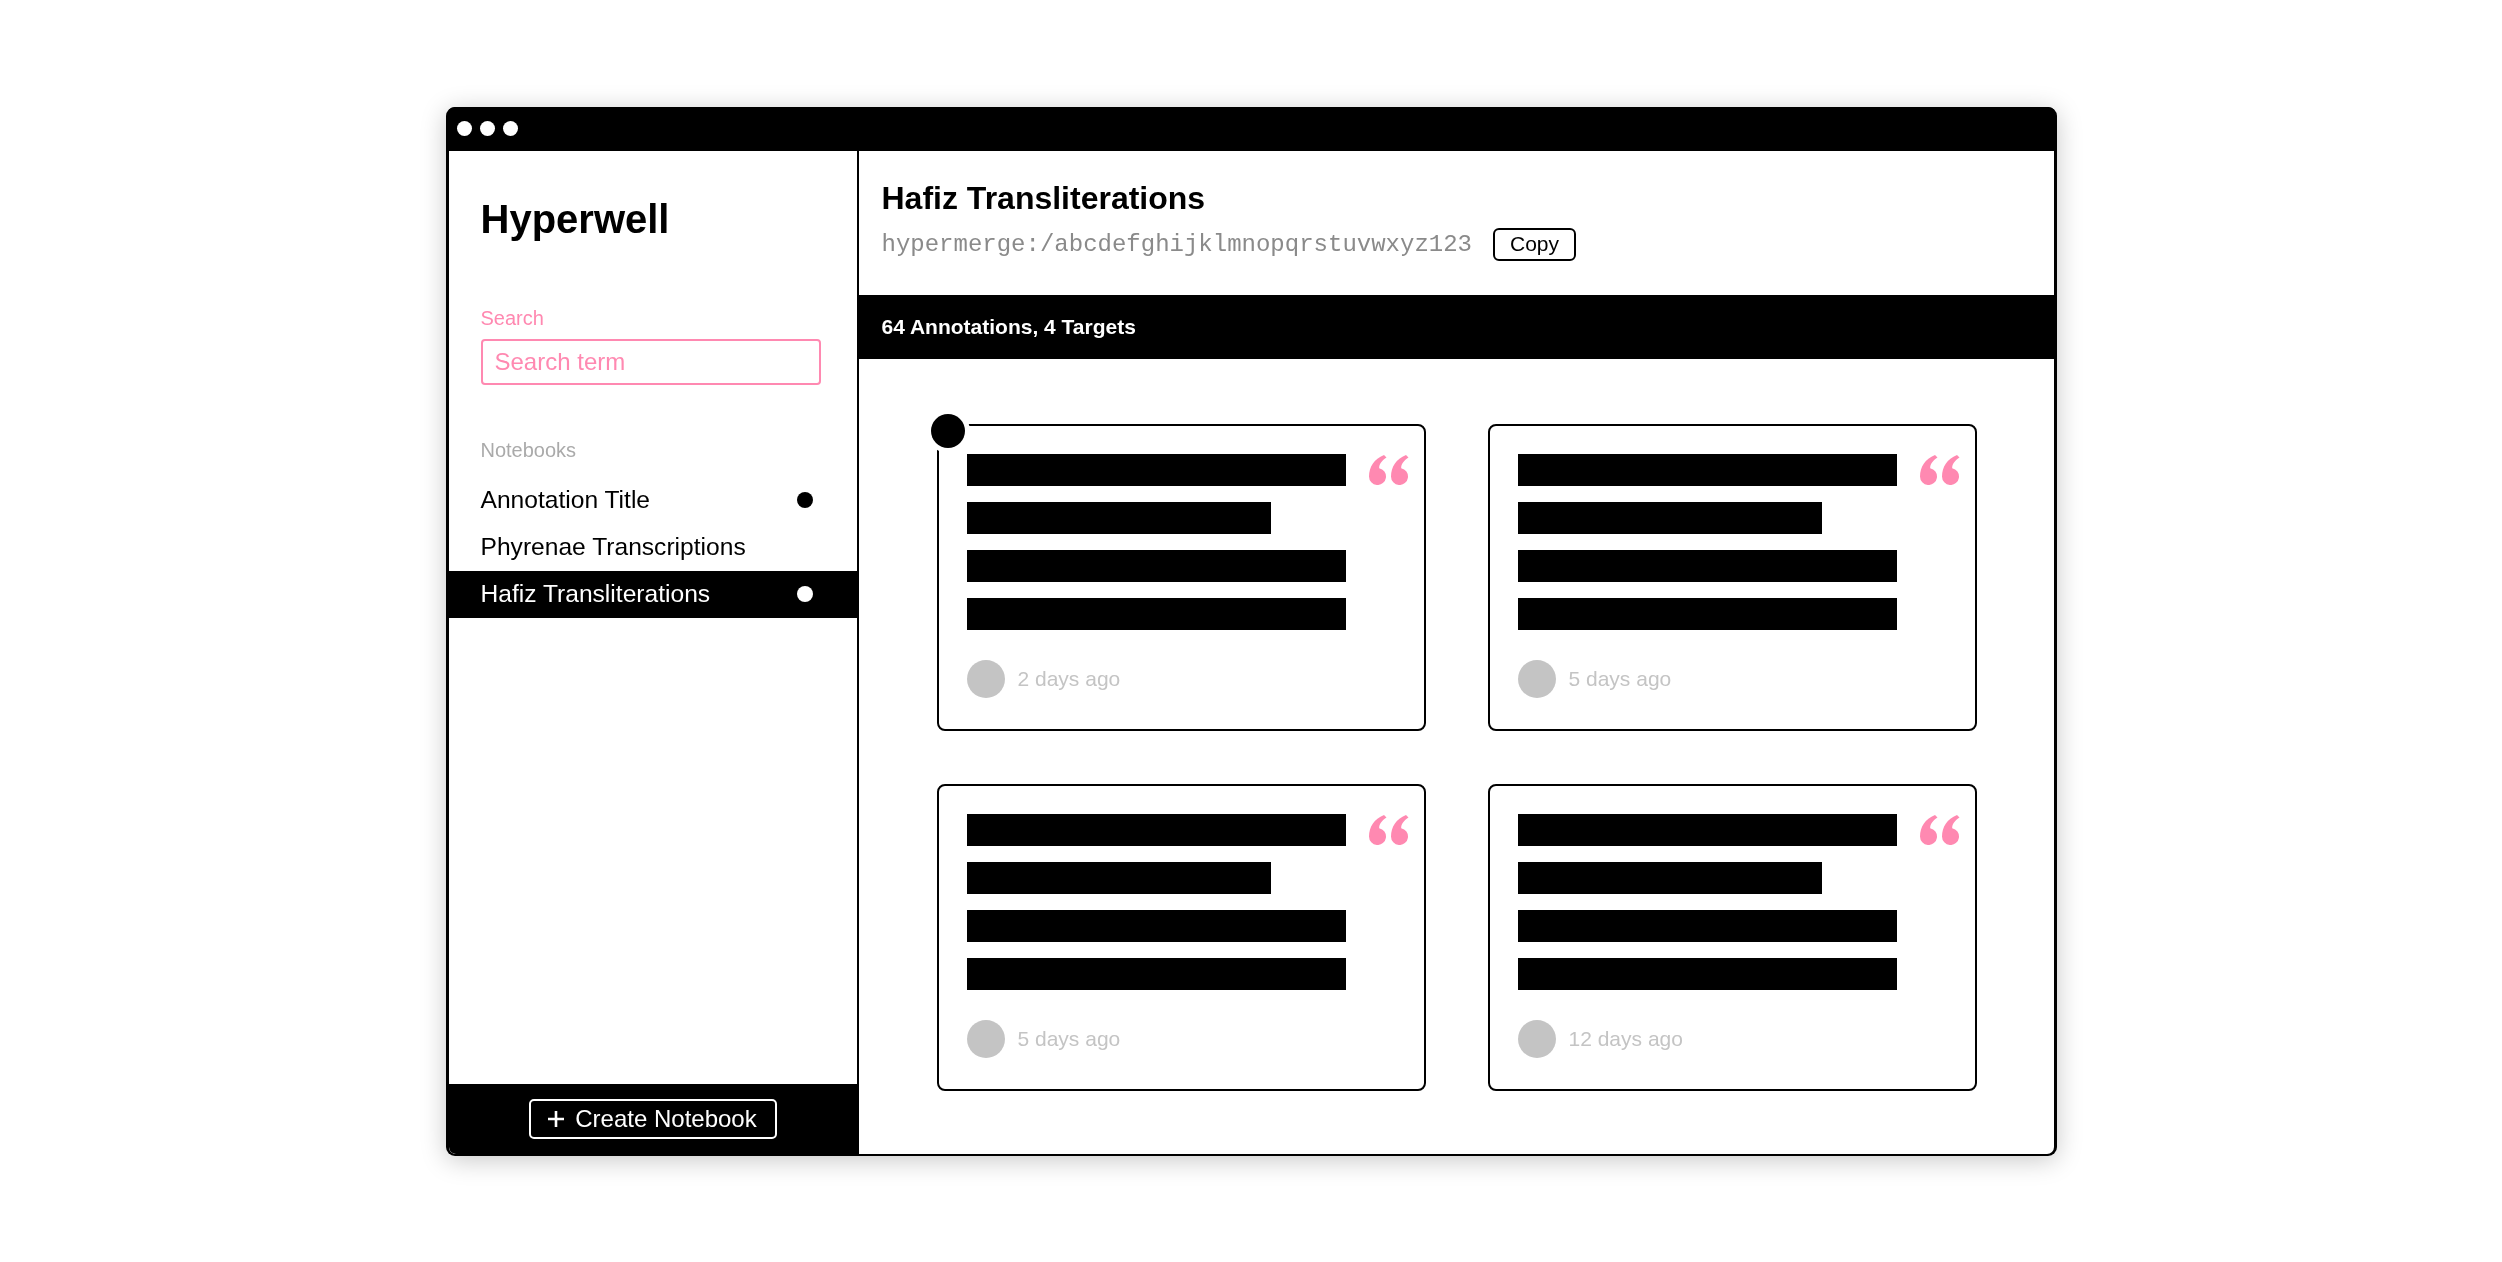 This screenshot has width=2502, height=1262. What do you see at coordinates (1534, 244) in the screenshot?
I see `copy-button: Copy` at bounding box center [1534, 244].